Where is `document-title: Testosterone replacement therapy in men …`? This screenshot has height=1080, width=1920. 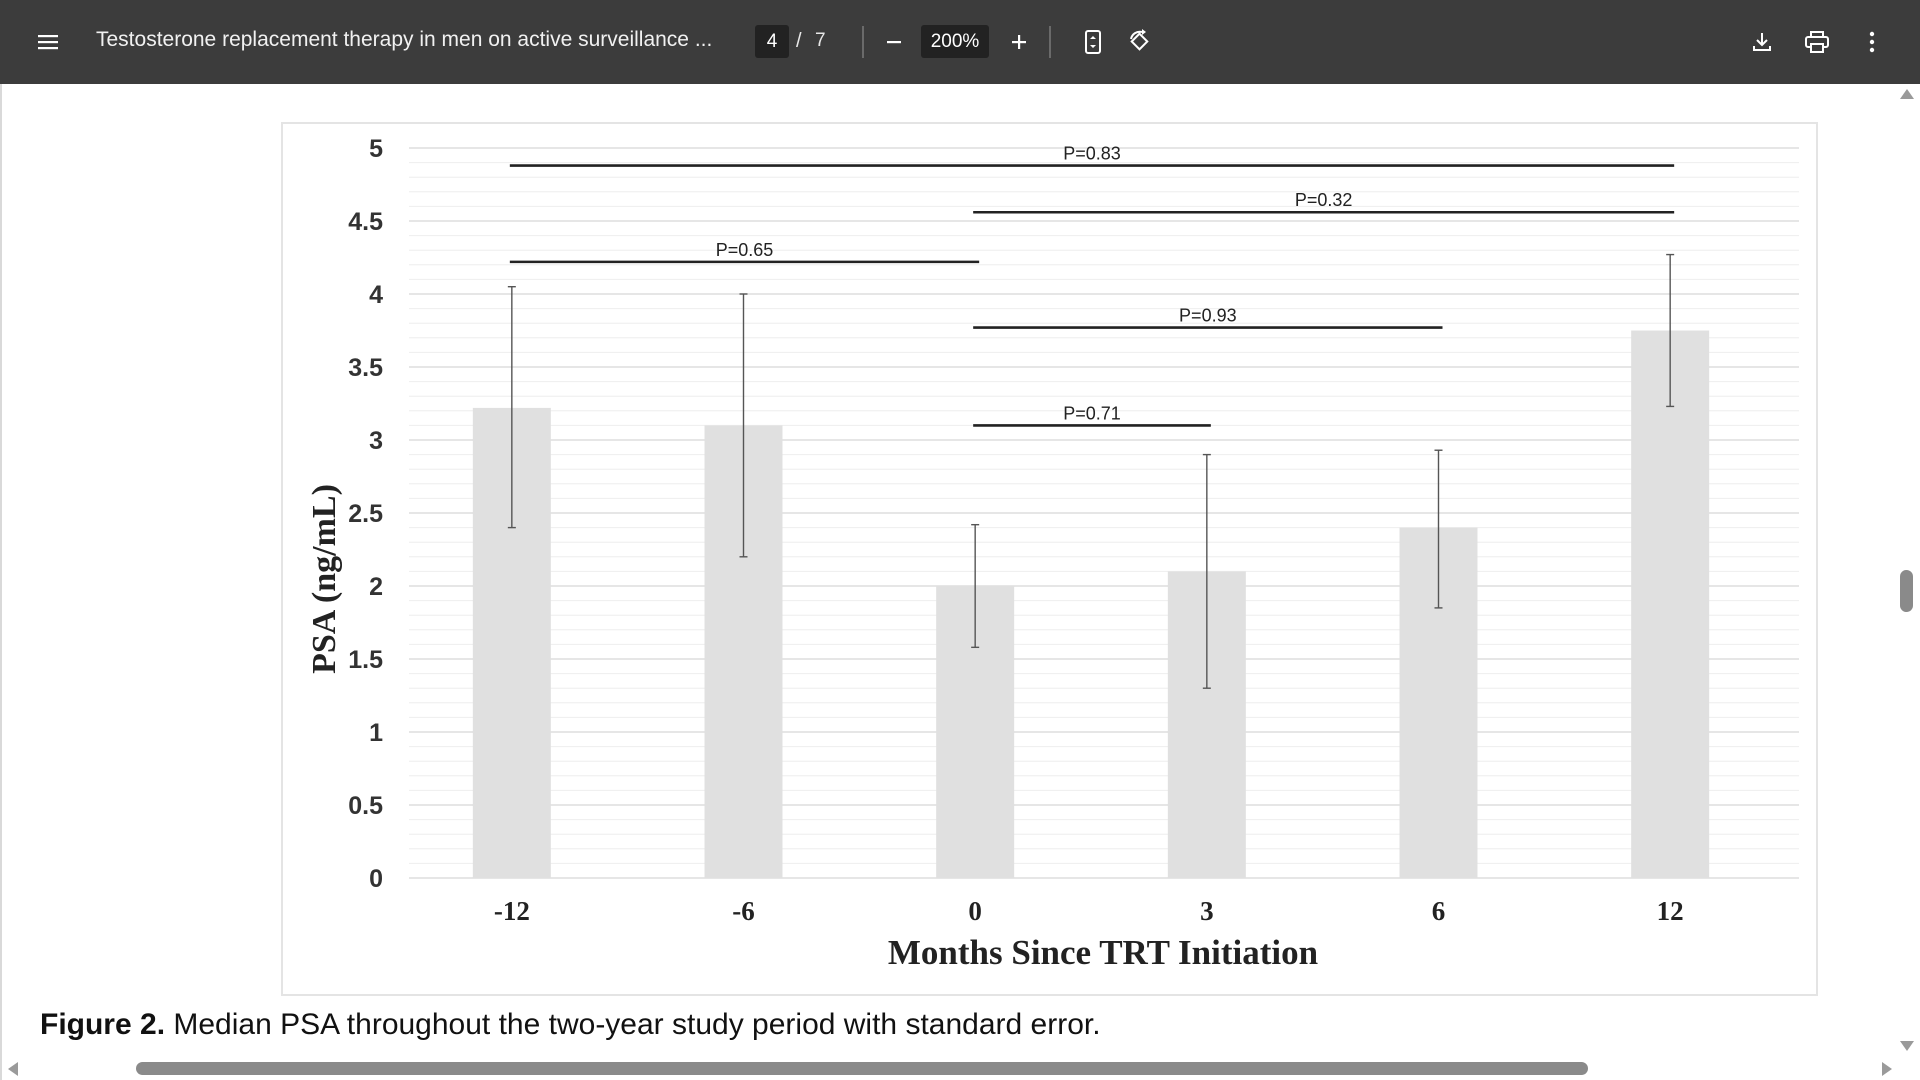
document-title: Testosterone replacement therapy in men … is located at coordinates (404, 39).